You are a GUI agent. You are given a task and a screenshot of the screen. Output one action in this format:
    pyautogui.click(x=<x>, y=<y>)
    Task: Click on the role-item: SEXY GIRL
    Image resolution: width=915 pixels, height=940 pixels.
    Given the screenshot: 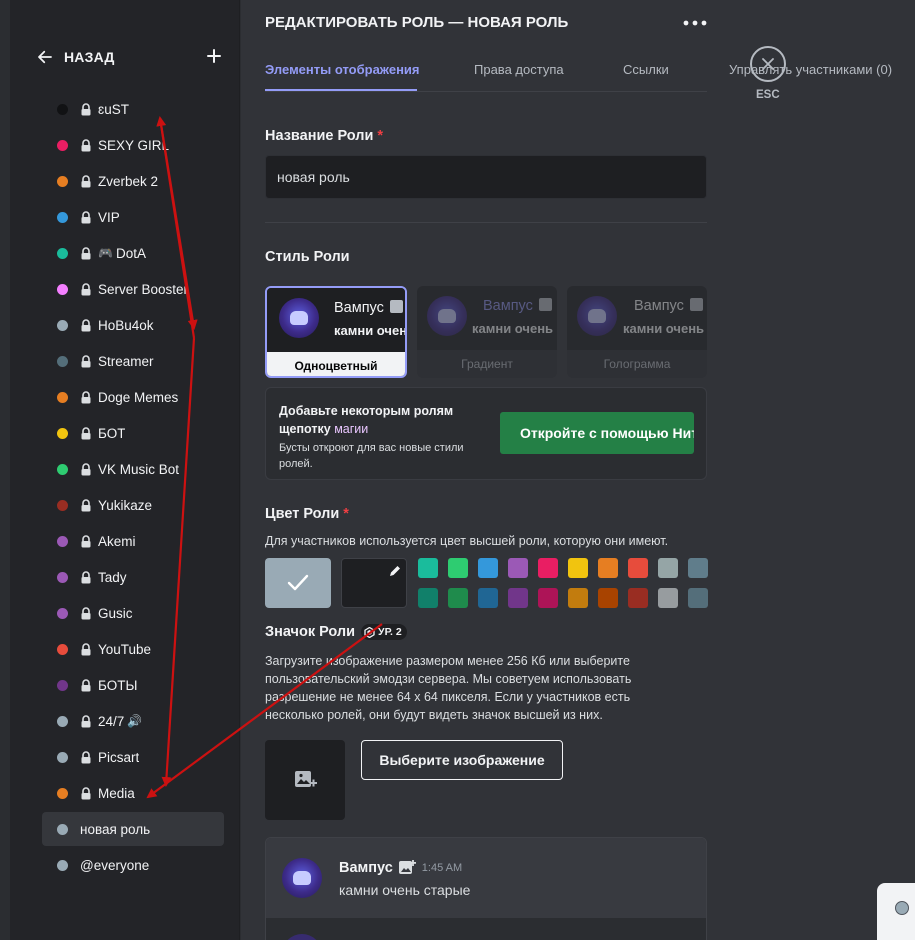 What is the action you would take?
    pyautogui.click(x=133, y=145)
    